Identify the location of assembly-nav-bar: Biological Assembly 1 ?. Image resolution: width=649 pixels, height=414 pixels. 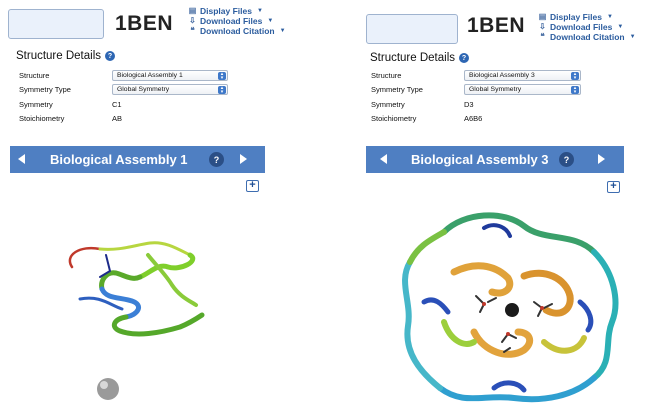
(137, 159).